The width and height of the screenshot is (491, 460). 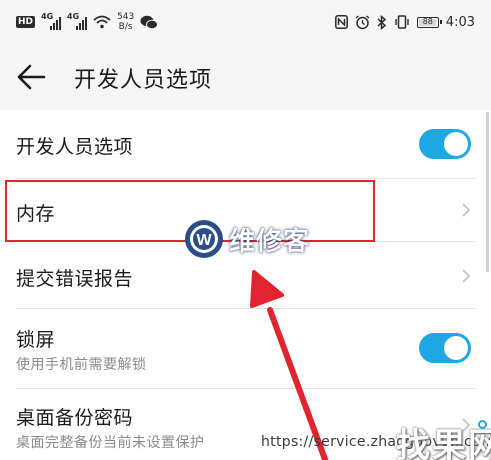 I want to click on nfc-icon, so click(x=341, y=22).